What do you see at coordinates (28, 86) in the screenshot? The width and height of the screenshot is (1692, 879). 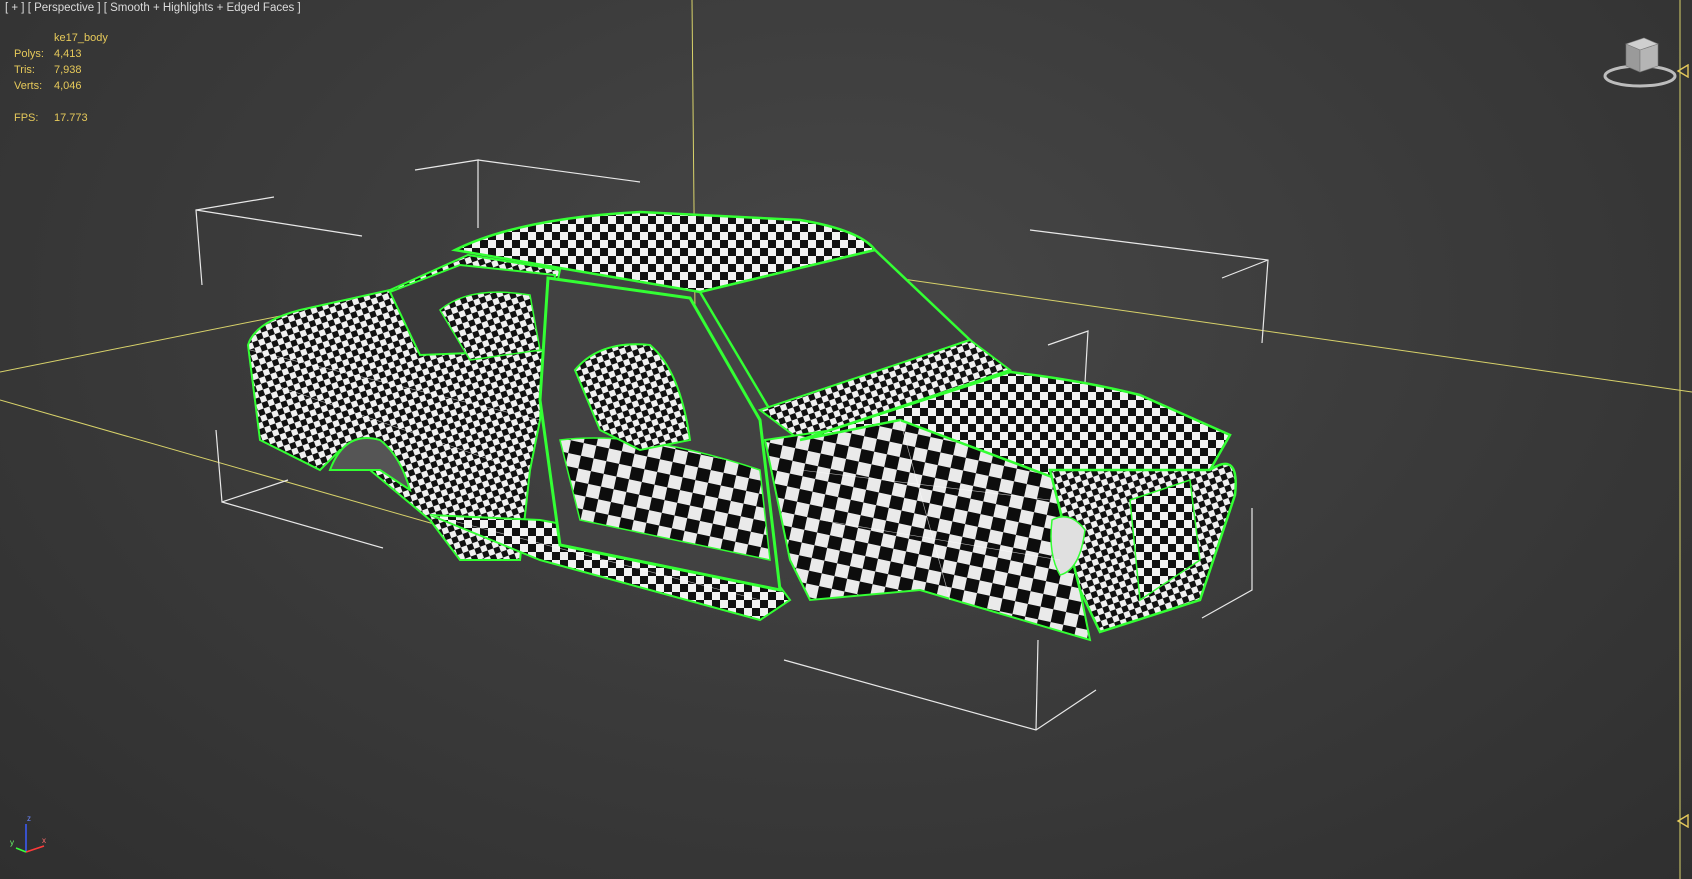 I see `stats-verts-label: Verts:` at bounding box center [28, 86].